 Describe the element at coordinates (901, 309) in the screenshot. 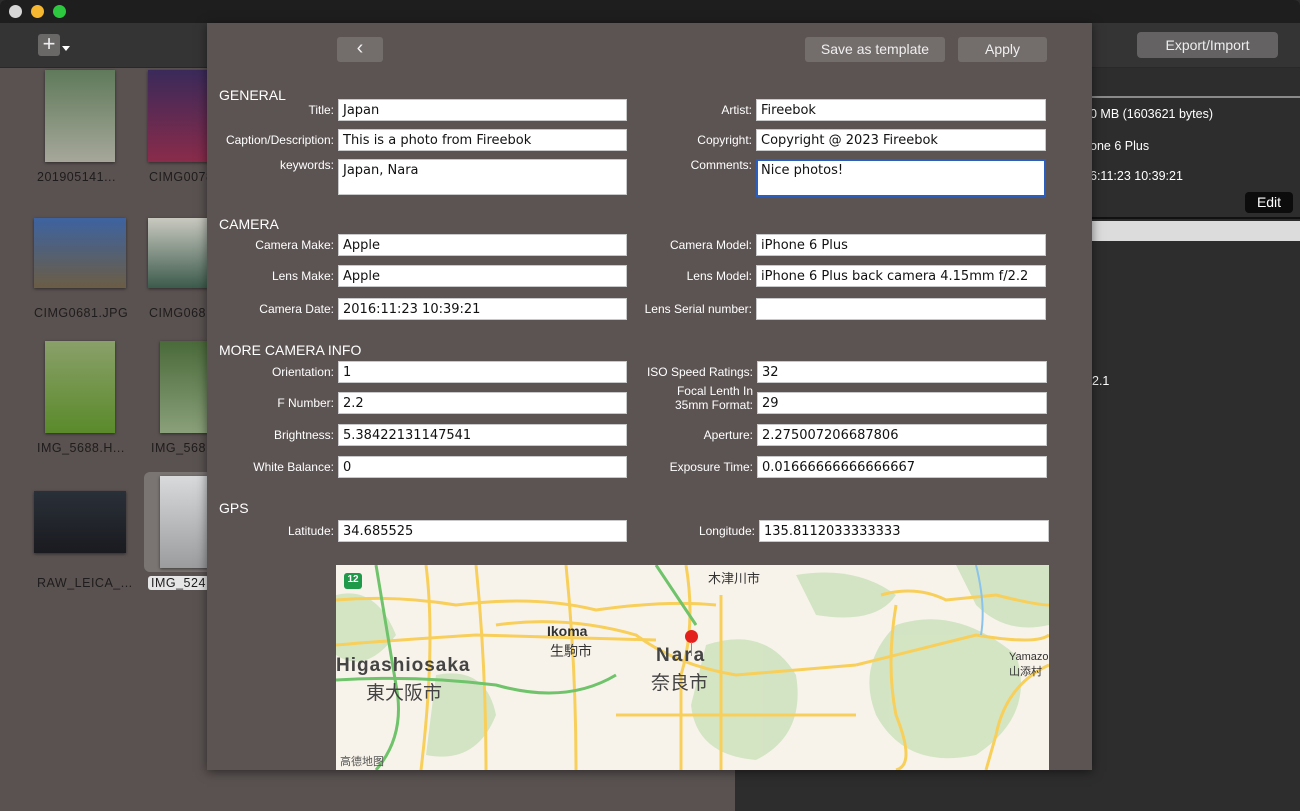

I see `field-input` at that location.